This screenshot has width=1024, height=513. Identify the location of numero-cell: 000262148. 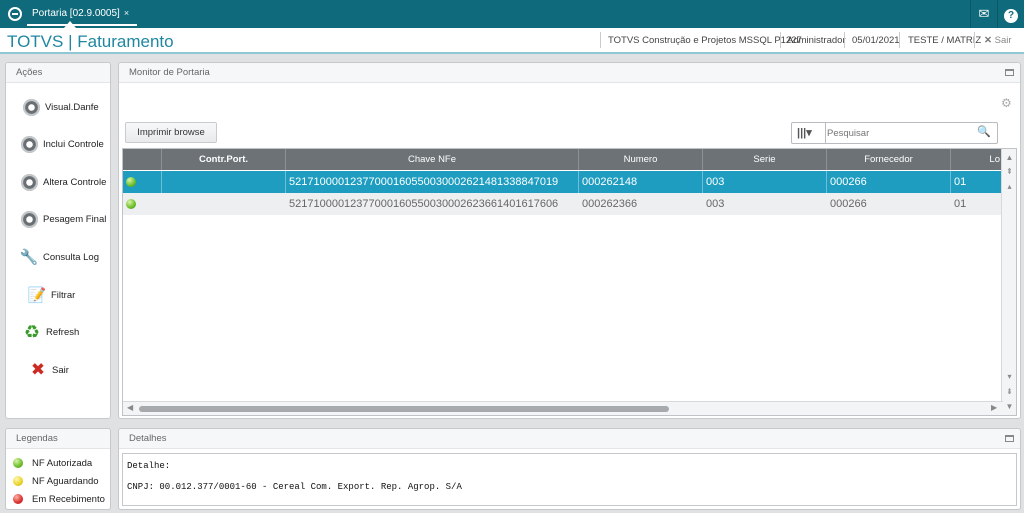
(641, 182).